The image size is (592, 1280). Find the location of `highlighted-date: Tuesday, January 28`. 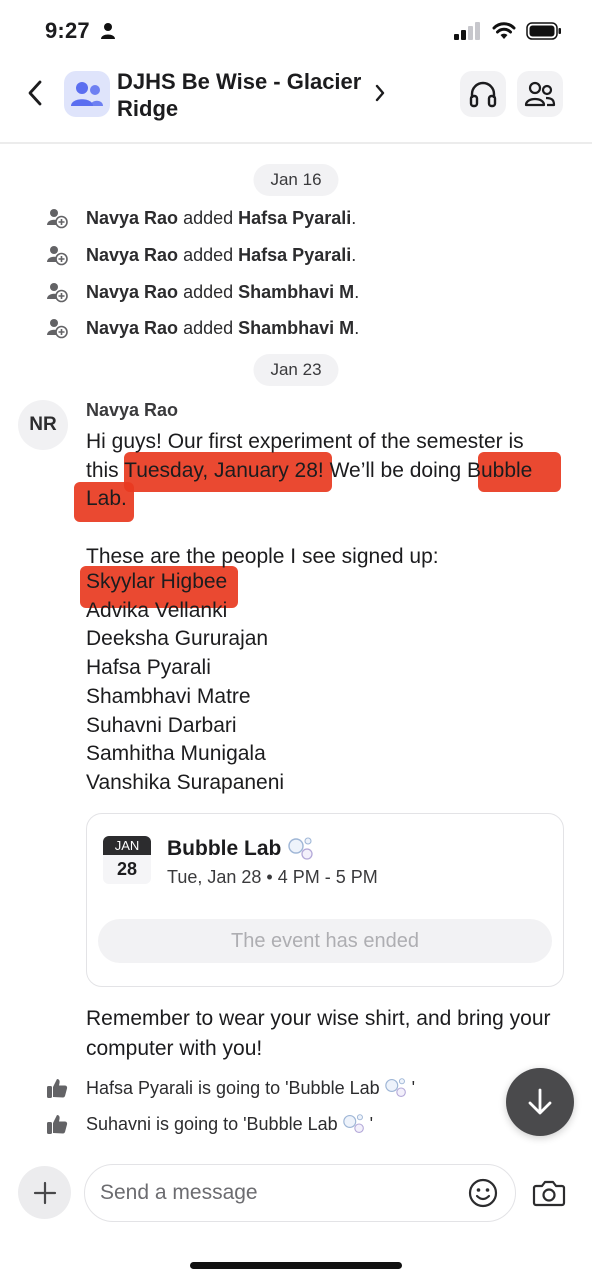

highlighted-date: Tuesday, January 28 is located at coordinates (221, 470).